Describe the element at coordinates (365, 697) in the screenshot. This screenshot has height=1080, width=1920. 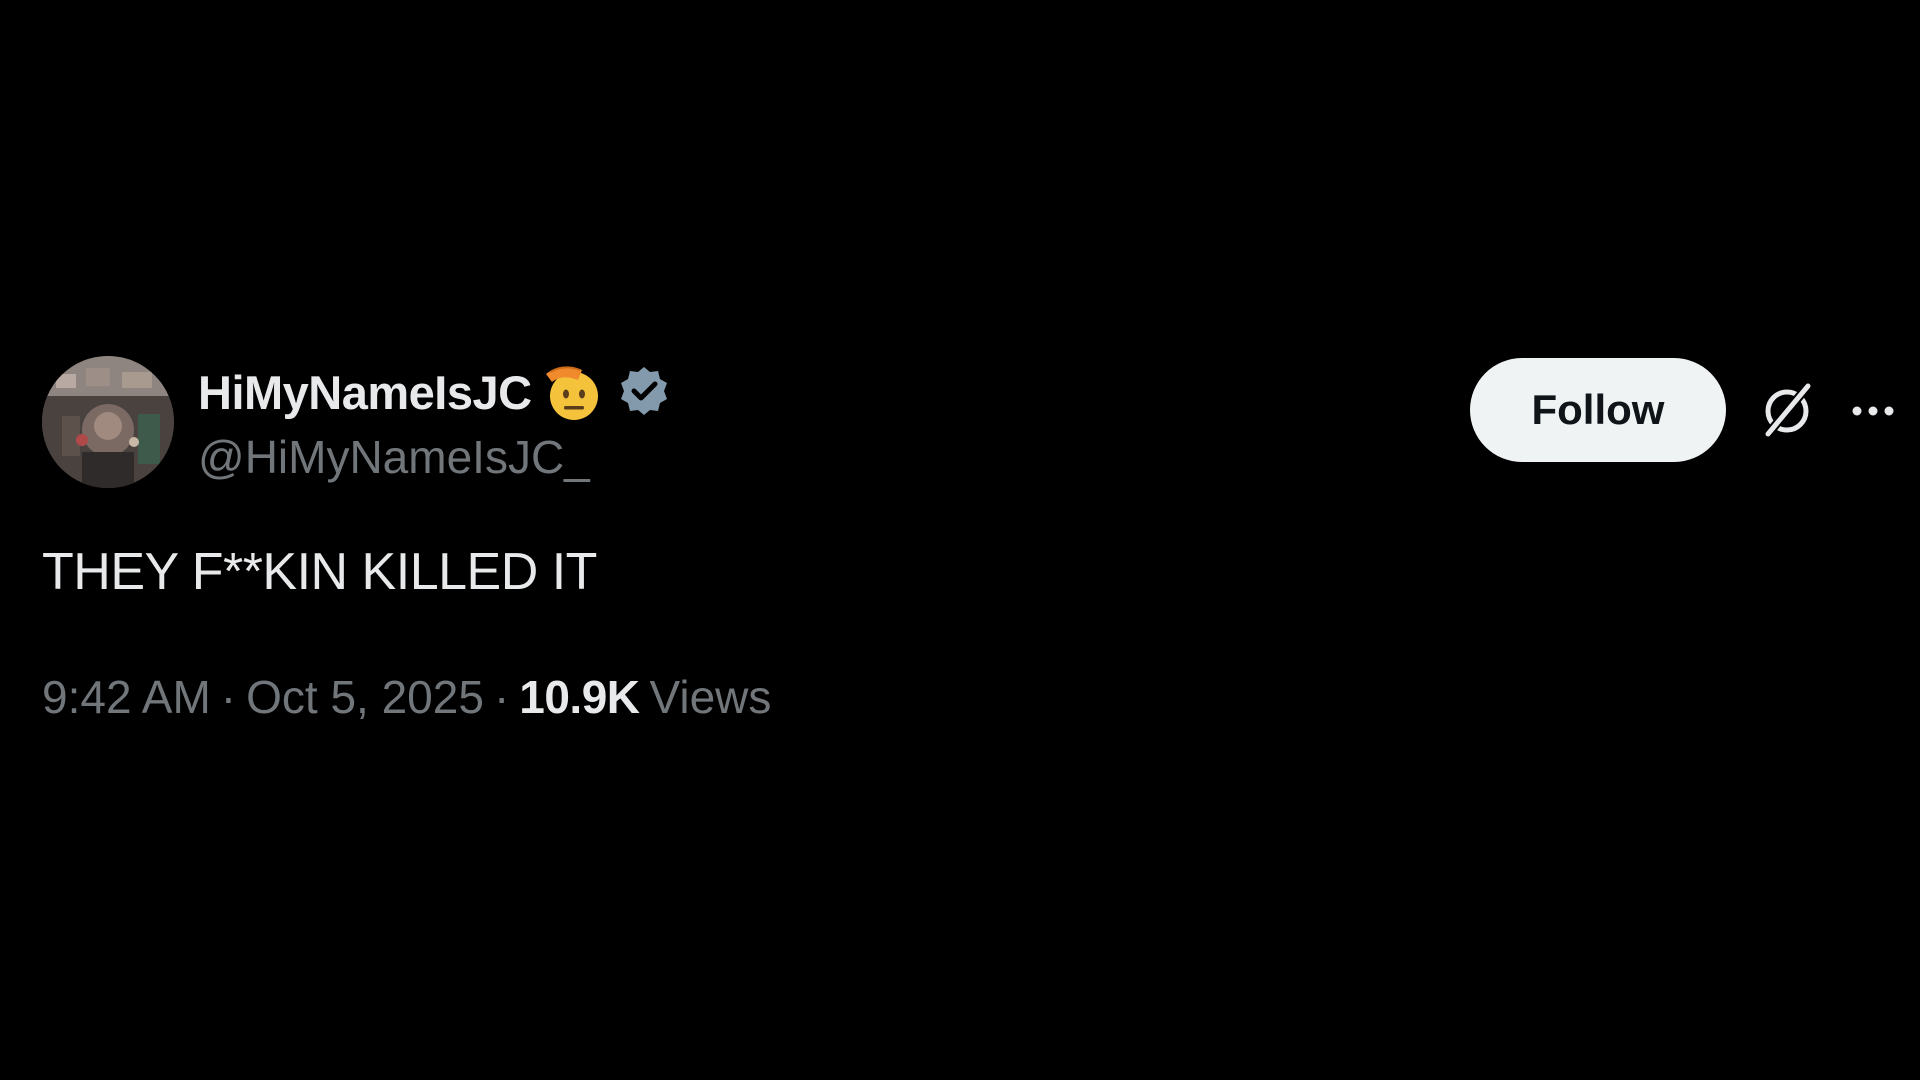
I see `tweet-date: Oct 5, 2025` at that location.